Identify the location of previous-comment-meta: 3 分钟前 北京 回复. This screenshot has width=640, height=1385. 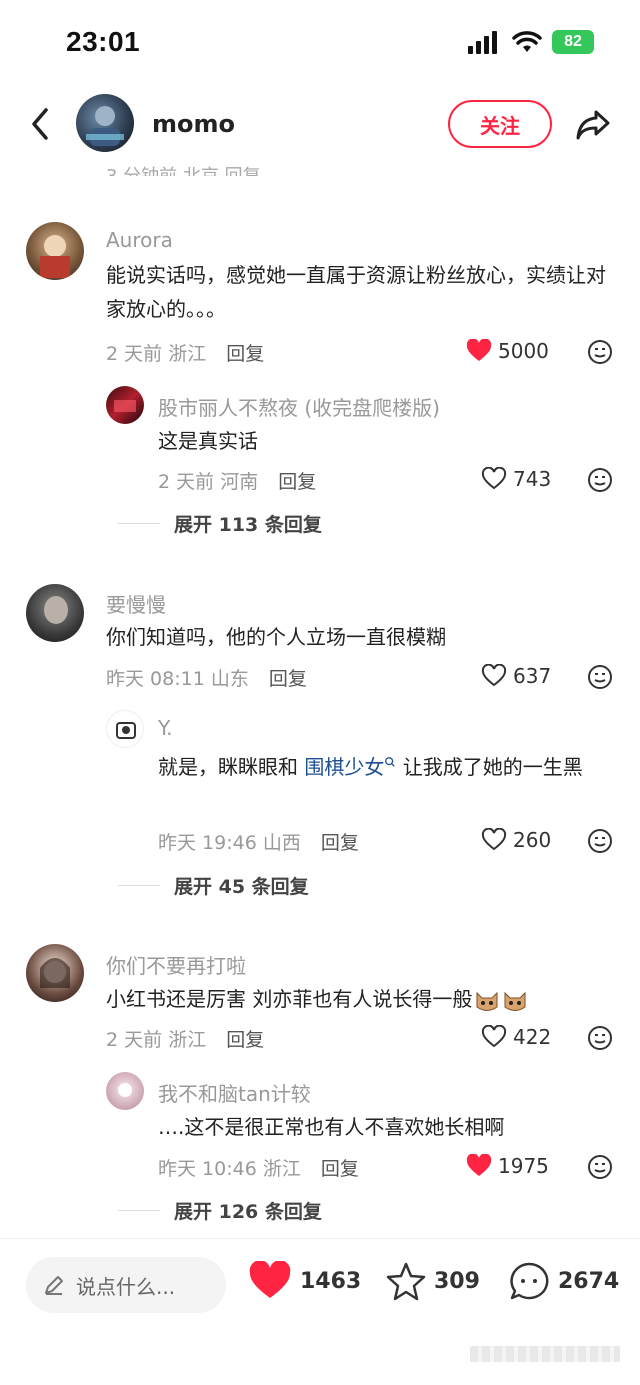
(183, 169).